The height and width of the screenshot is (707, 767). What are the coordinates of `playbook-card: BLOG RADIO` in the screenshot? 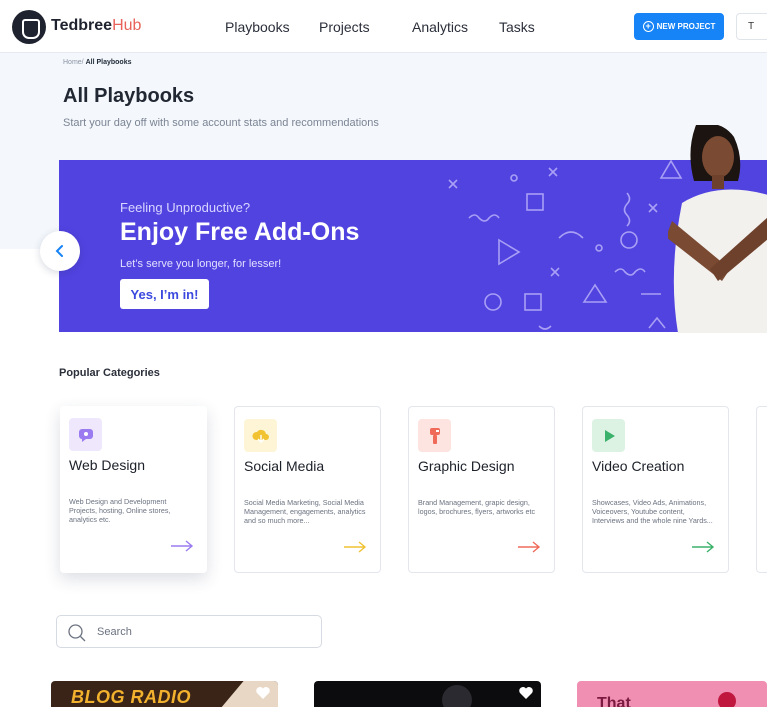 It's located at (164, 694).